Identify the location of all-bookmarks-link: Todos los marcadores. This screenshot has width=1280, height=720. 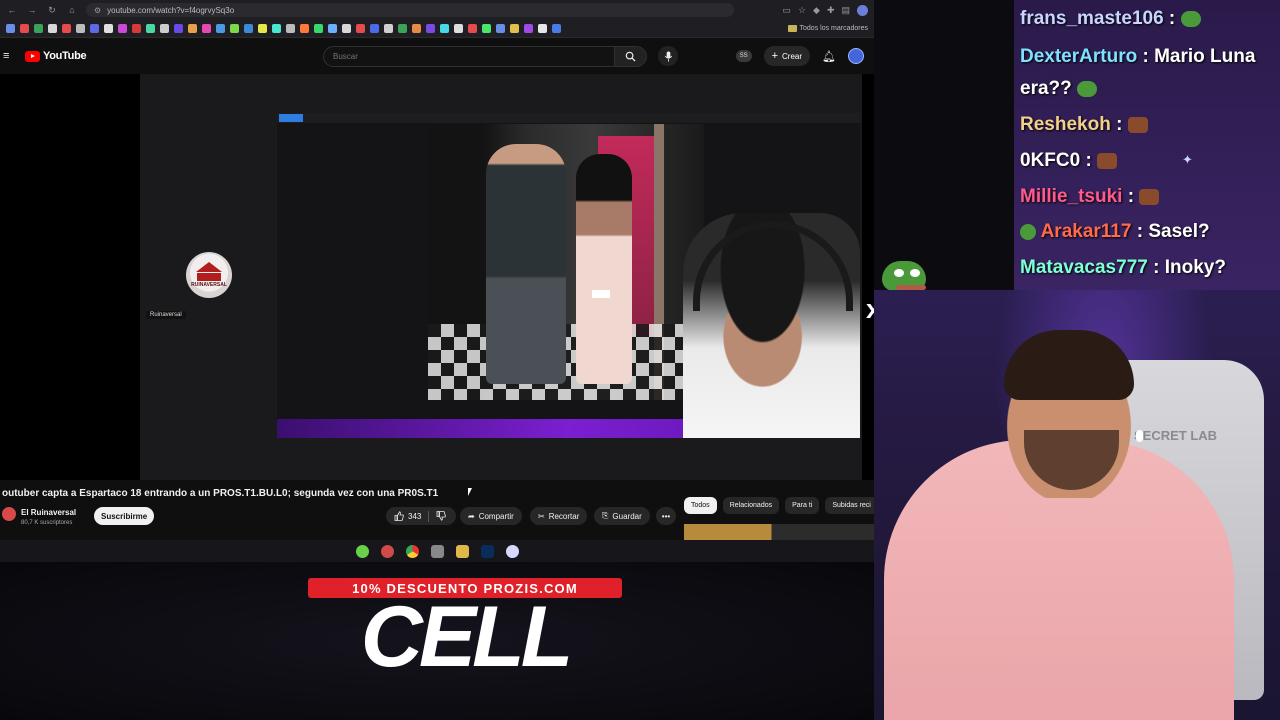
(827, 28).